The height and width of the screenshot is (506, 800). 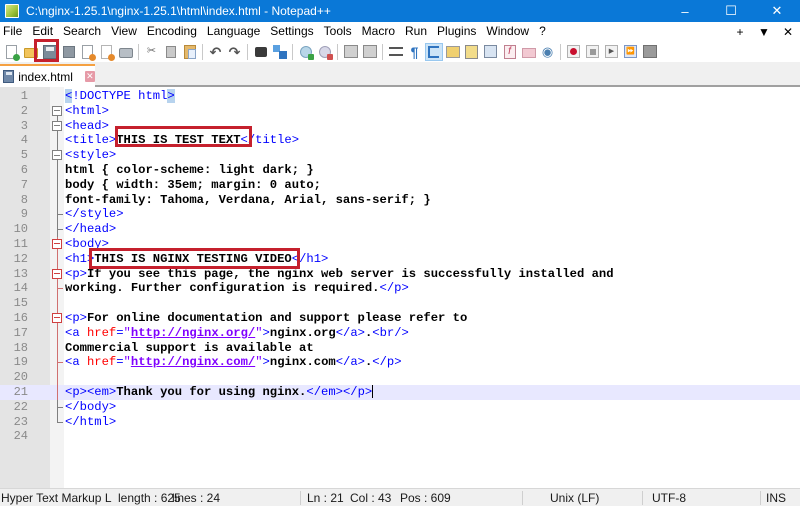 I want to click on code-line: 22 </body>, so click(x=400, y=407).